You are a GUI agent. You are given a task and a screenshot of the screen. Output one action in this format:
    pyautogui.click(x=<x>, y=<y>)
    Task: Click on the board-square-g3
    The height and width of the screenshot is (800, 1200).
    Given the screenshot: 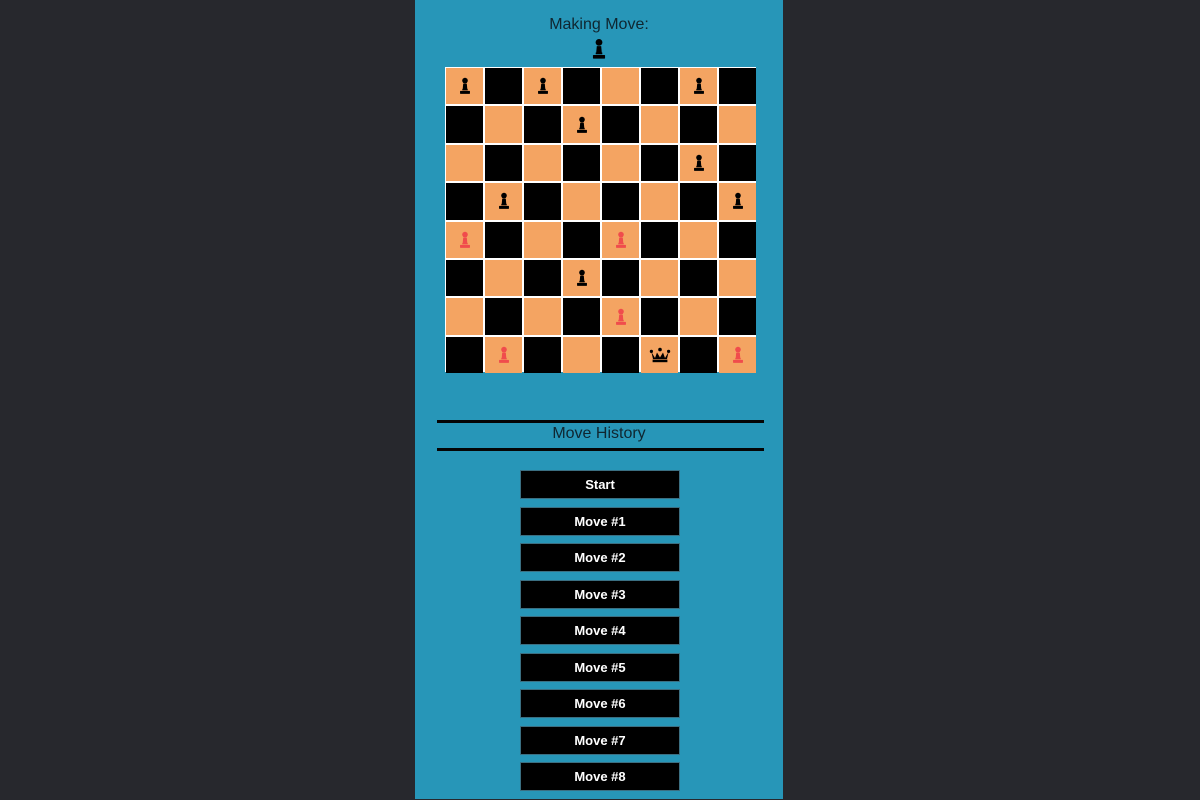 What is the action you would take?
    pyautogui.click(x=698, y=278)
    